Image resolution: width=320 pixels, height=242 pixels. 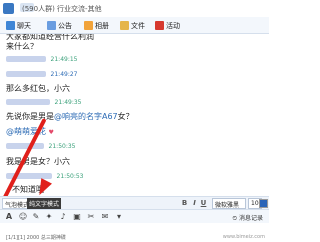 What do you see at coordinates (64, 59) in the screenshot?
I see `message-time: 21:49:15` at bounding box center [64, 59].